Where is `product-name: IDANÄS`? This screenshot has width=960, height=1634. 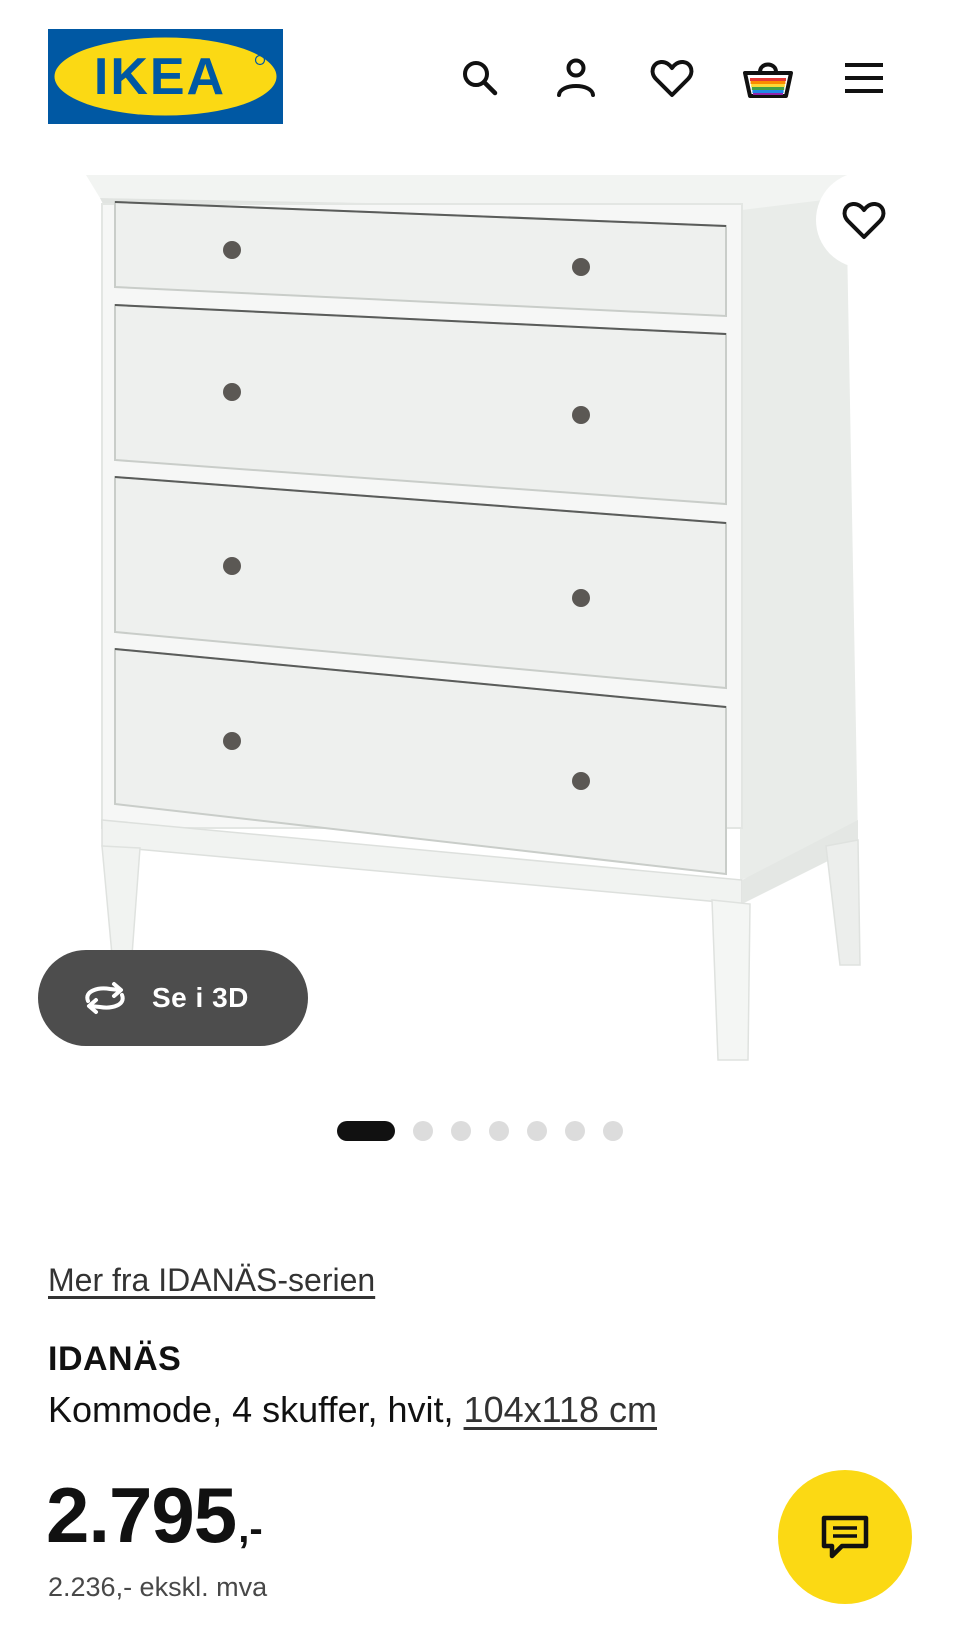
product-name: IDANÄS is located at coordinates (115, 1359).